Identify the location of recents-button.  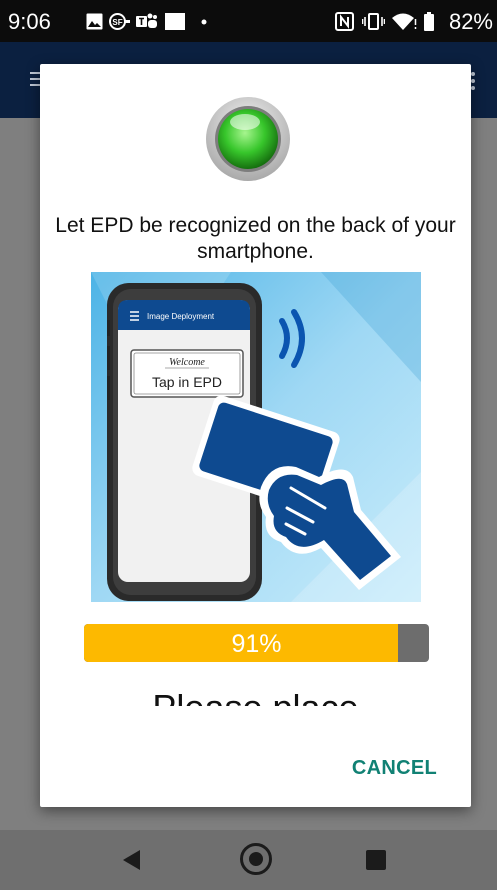
(376, 860).